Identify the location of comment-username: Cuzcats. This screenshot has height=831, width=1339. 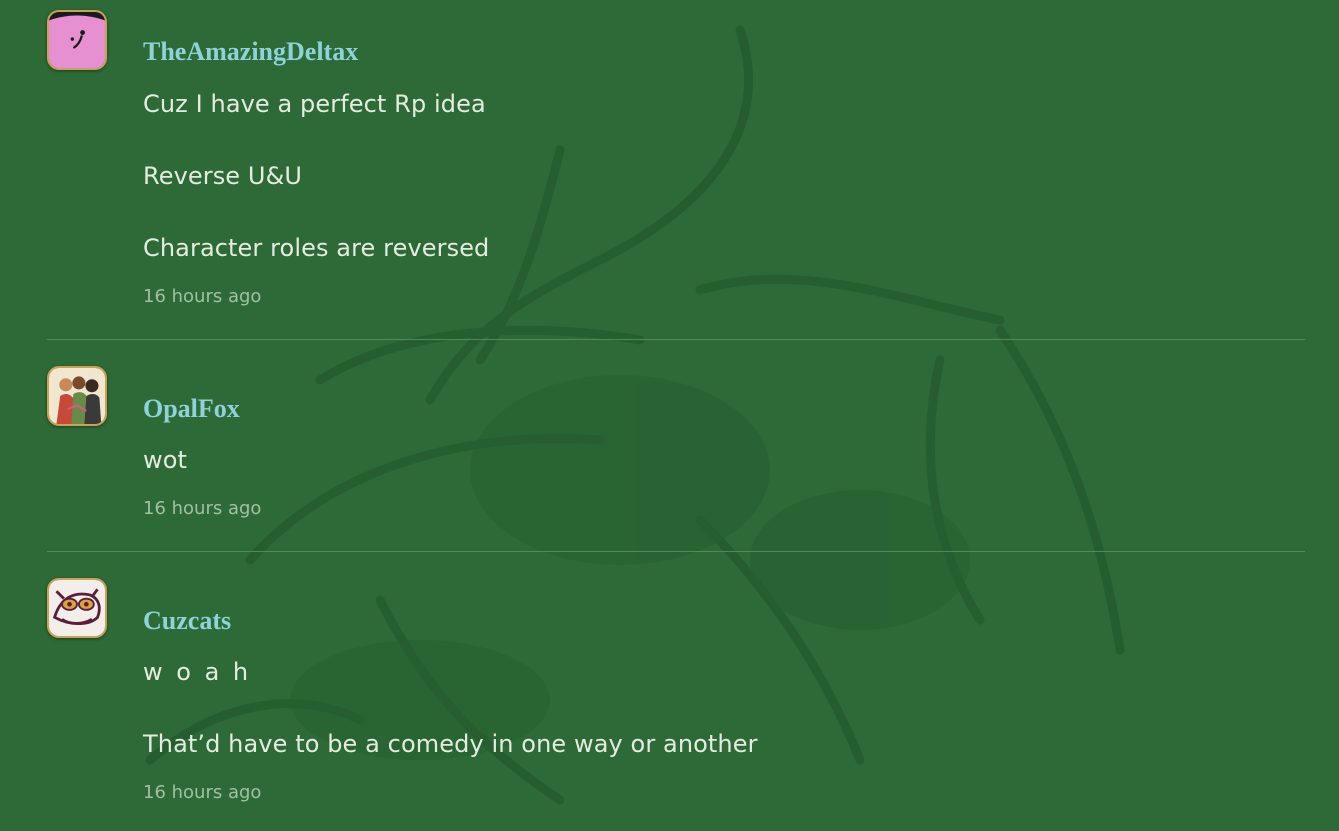
(187, 621).